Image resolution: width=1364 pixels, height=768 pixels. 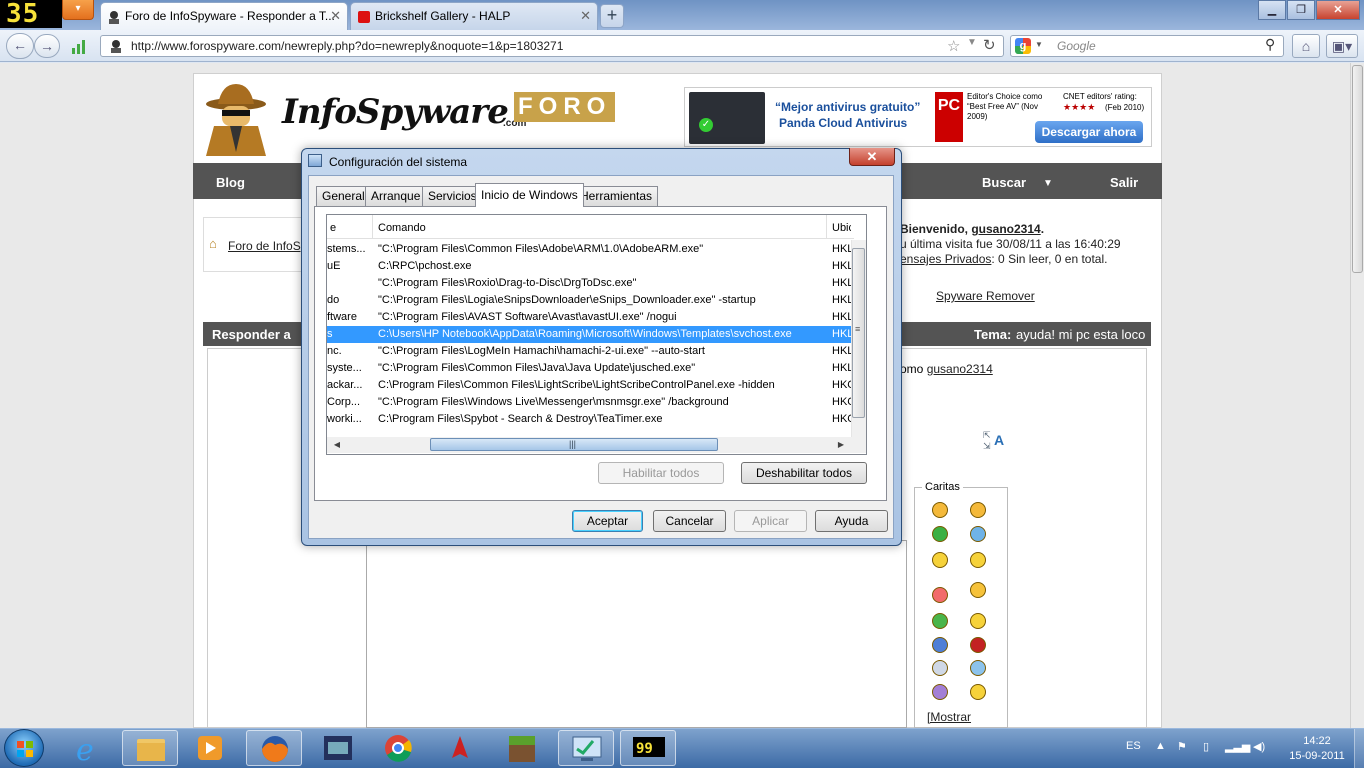 I want to click on dropdown-arrow-icon: ▼, so click(x=972, y=42).